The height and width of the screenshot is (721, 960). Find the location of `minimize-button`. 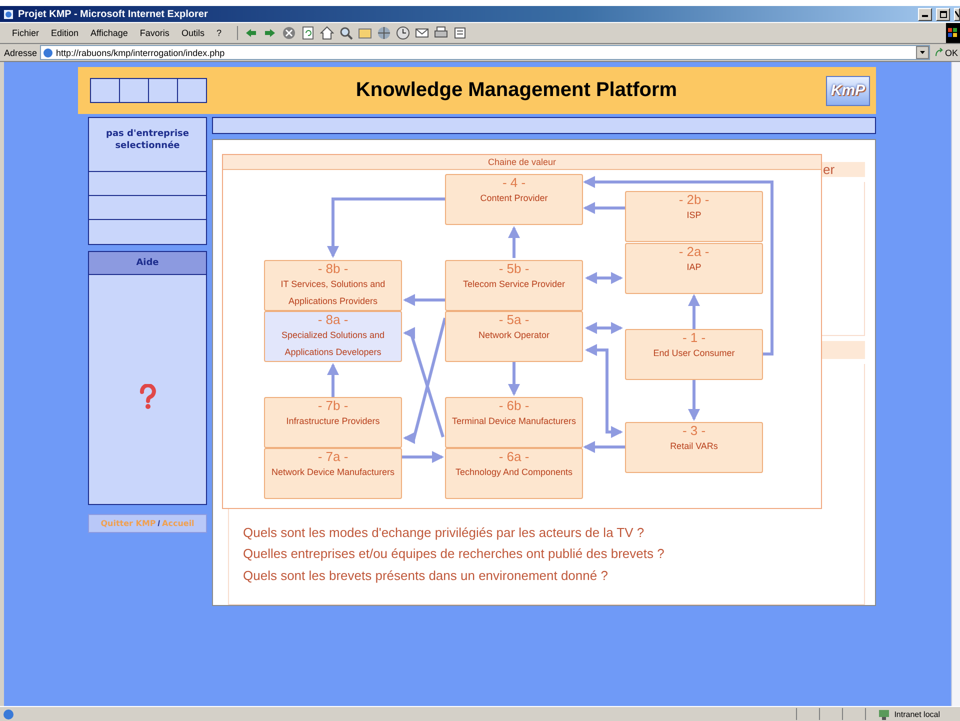

minimize-button is located at coordinates (925, 14).